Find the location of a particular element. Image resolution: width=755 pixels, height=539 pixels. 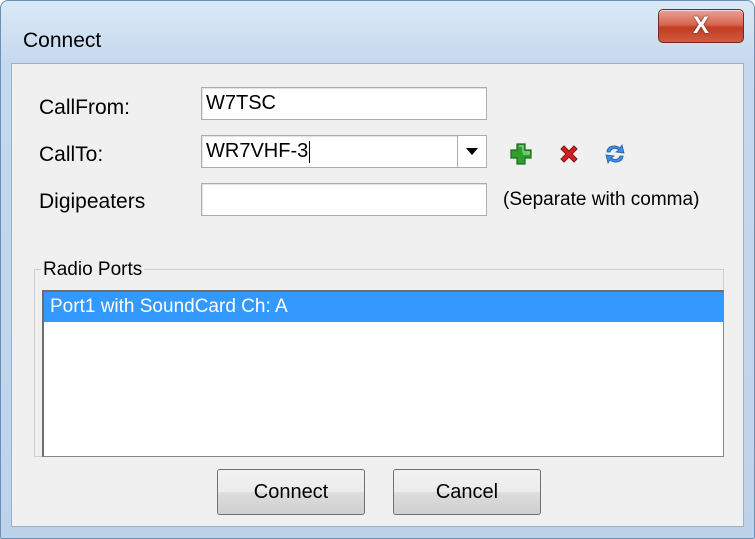

list-item: Port1 with SoundCard Ch: A is located at coordinates (383, 307).